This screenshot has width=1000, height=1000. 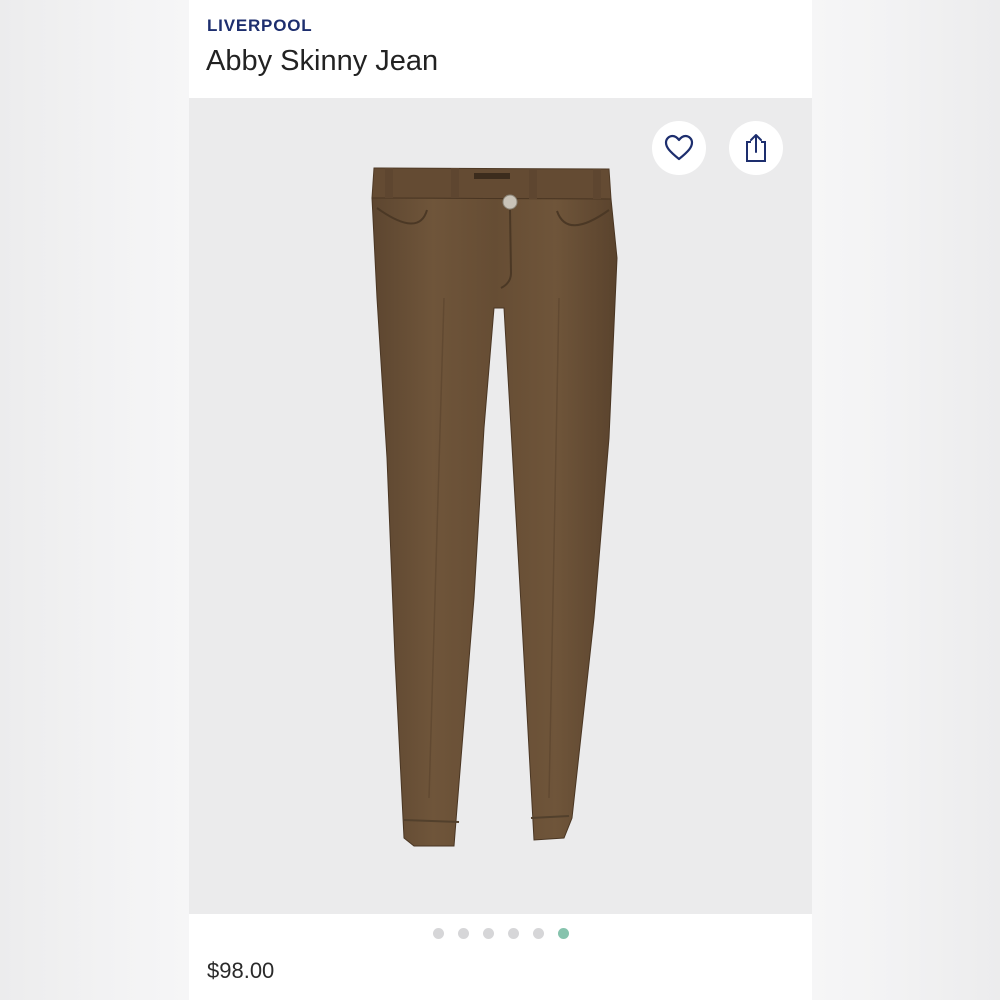 What do you see at coordinates (322, 61) in the screenshot?
I see `product-title: Abby Skinny Jean` at bounding box center [322, 61].